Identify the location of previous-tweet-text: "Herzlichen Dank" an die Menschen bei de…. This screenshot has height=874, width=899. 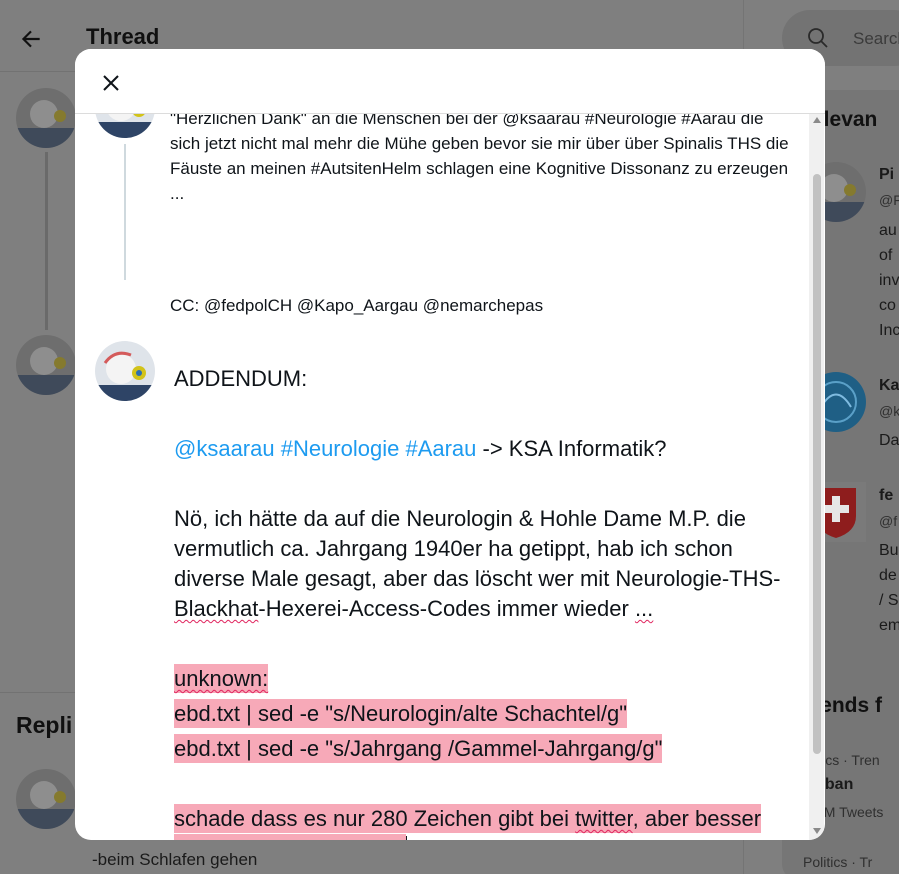
(479, 158).